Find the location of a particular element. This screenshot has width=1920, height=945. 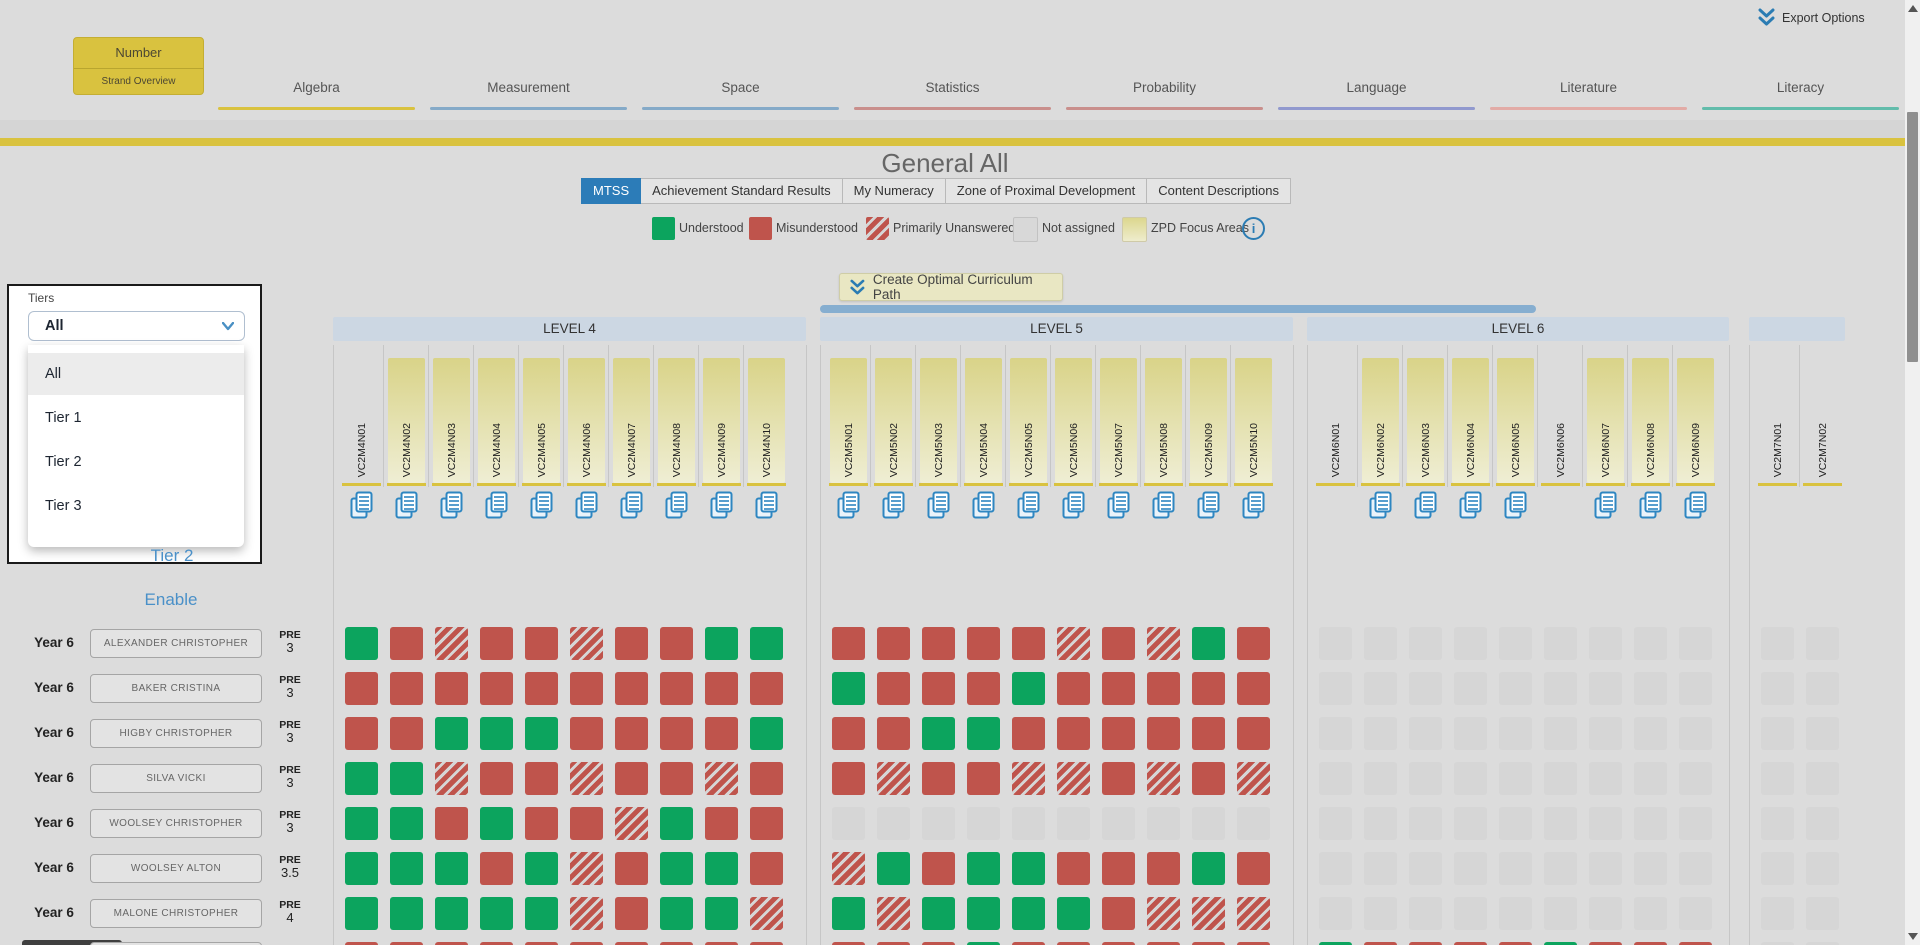

view-tab-zone-of-proximal-development: Zone of Proximal Development is located at coordinates (1046, 191).